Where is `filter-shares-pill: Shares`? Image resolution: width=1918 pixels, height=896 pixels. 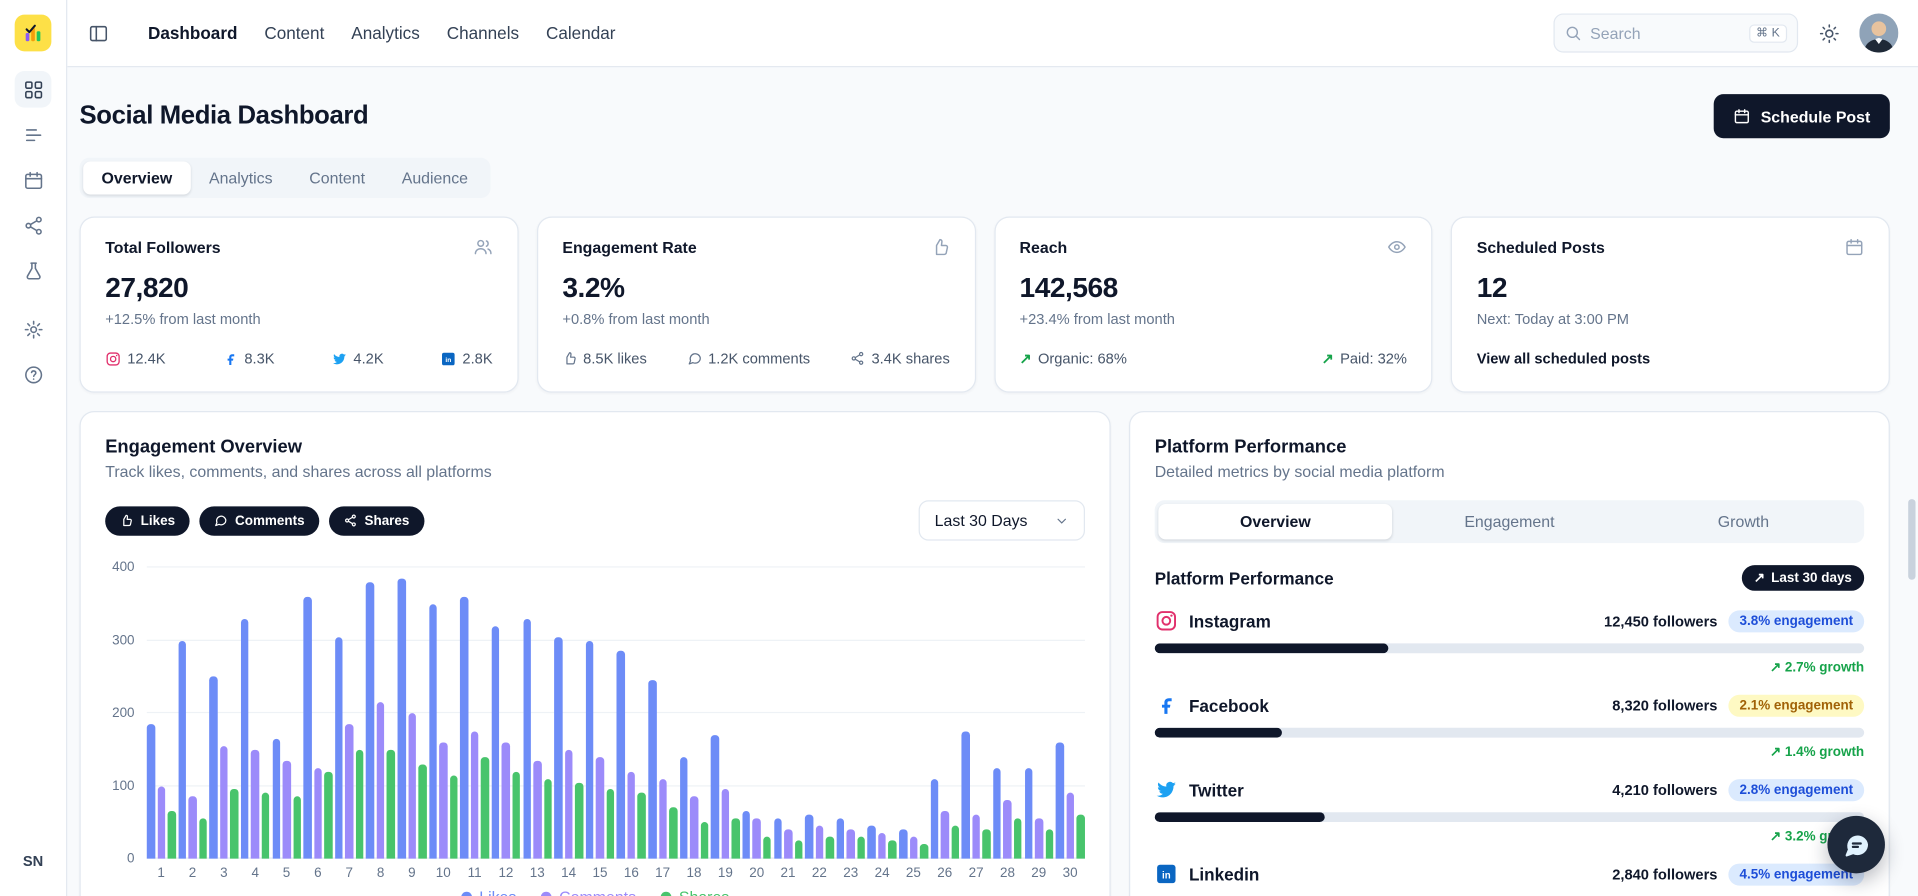 filter-shares-pill: Shares is located at coordinates (377, 520).